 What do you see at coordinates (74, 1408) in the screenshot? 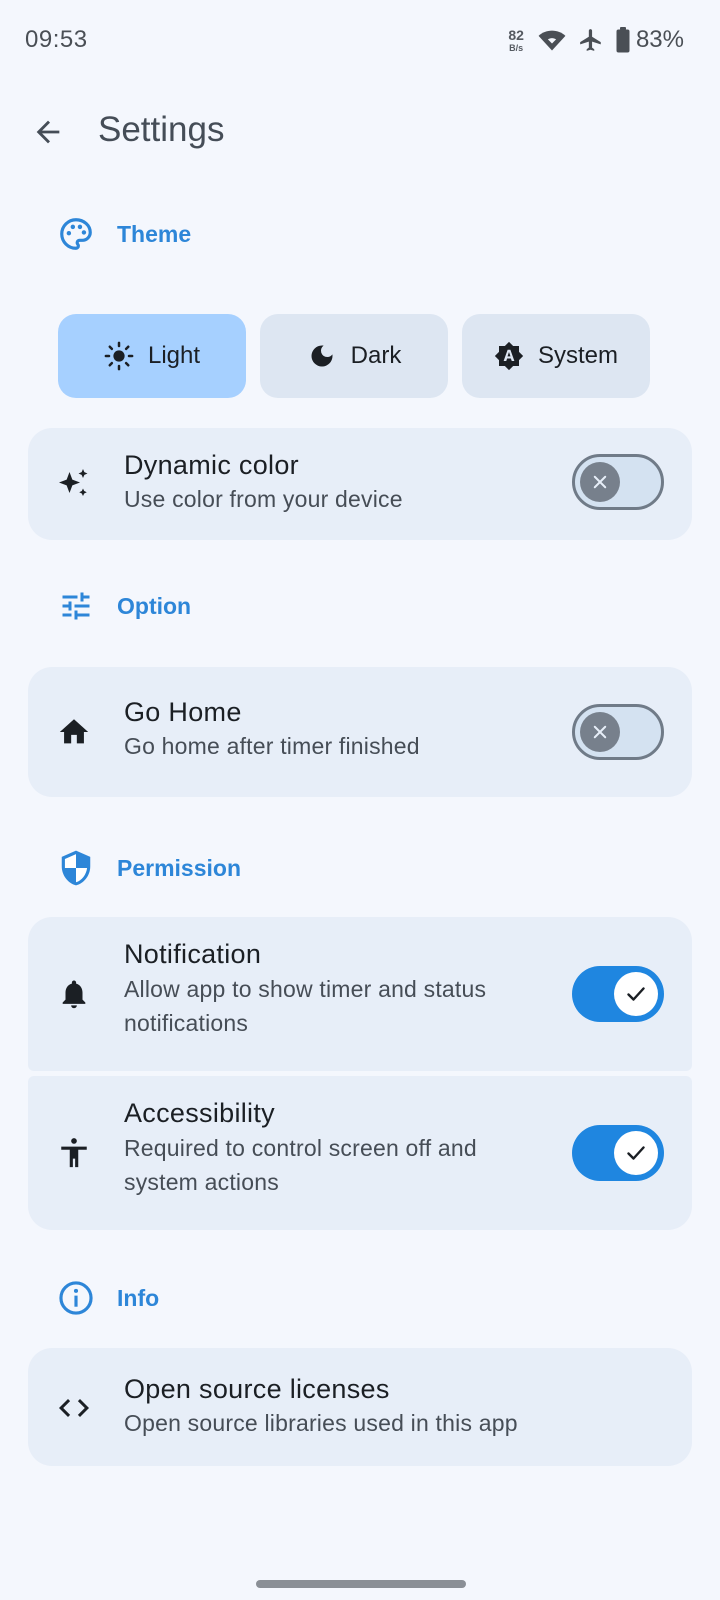
I see `code-icon` at bounding box center [74, 1408].